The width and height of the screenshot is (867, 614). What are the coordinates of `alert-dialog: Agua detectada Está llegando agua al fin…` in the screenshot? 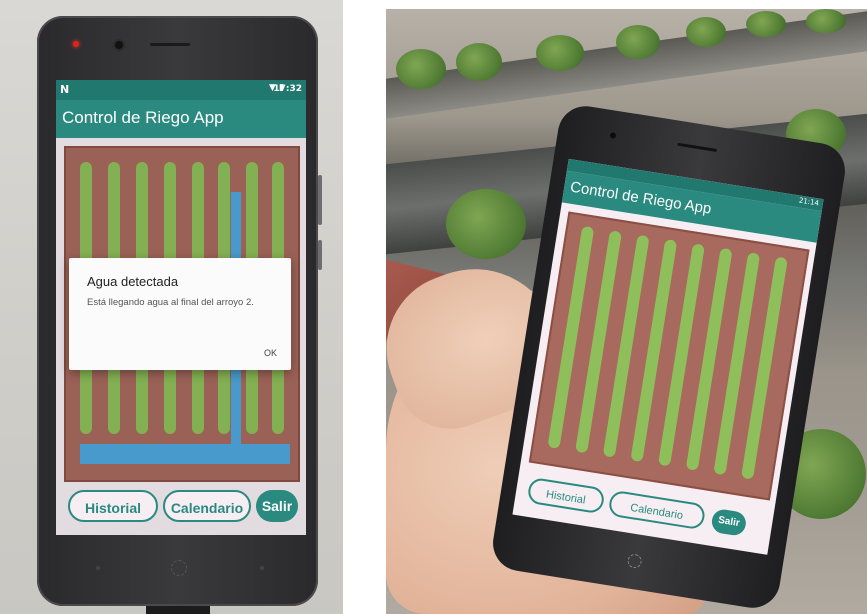 It's located at (180, 314).